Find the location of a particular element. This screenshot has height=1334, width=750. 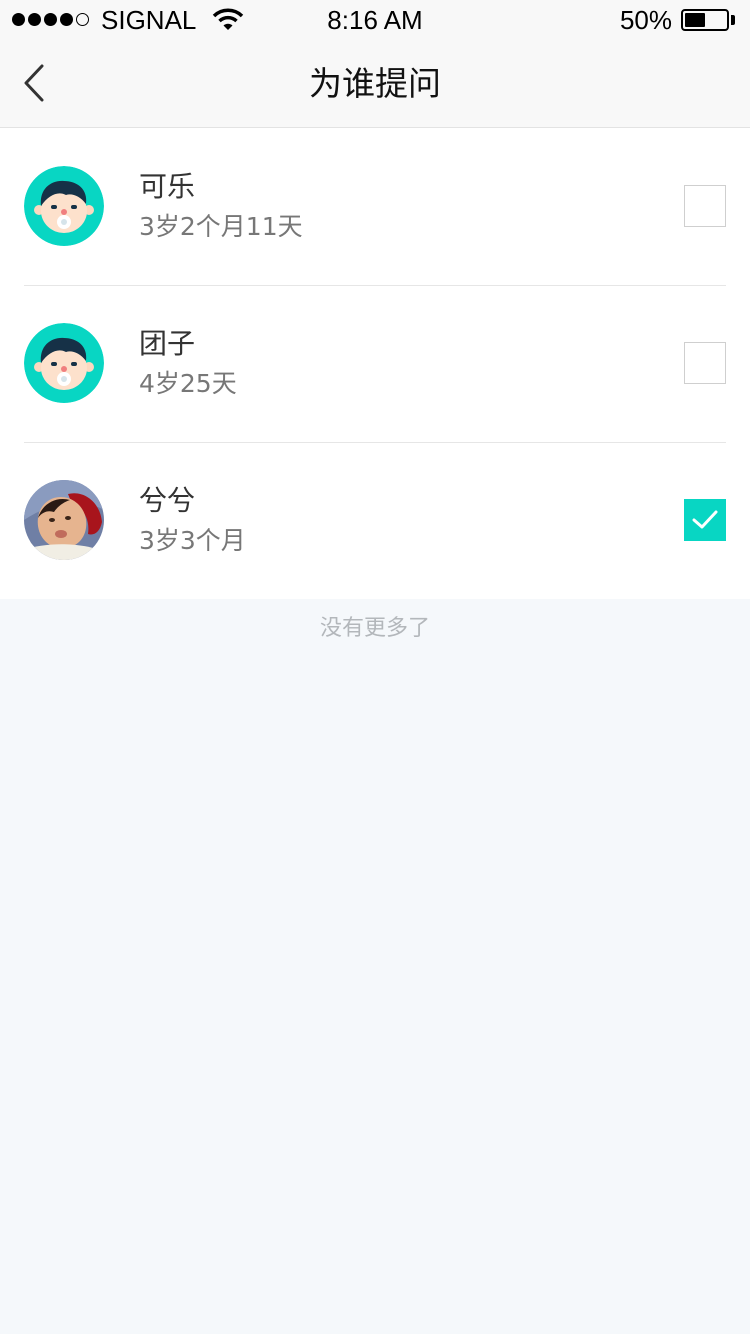

checkmark-icon is located at coordinates (705, 519).